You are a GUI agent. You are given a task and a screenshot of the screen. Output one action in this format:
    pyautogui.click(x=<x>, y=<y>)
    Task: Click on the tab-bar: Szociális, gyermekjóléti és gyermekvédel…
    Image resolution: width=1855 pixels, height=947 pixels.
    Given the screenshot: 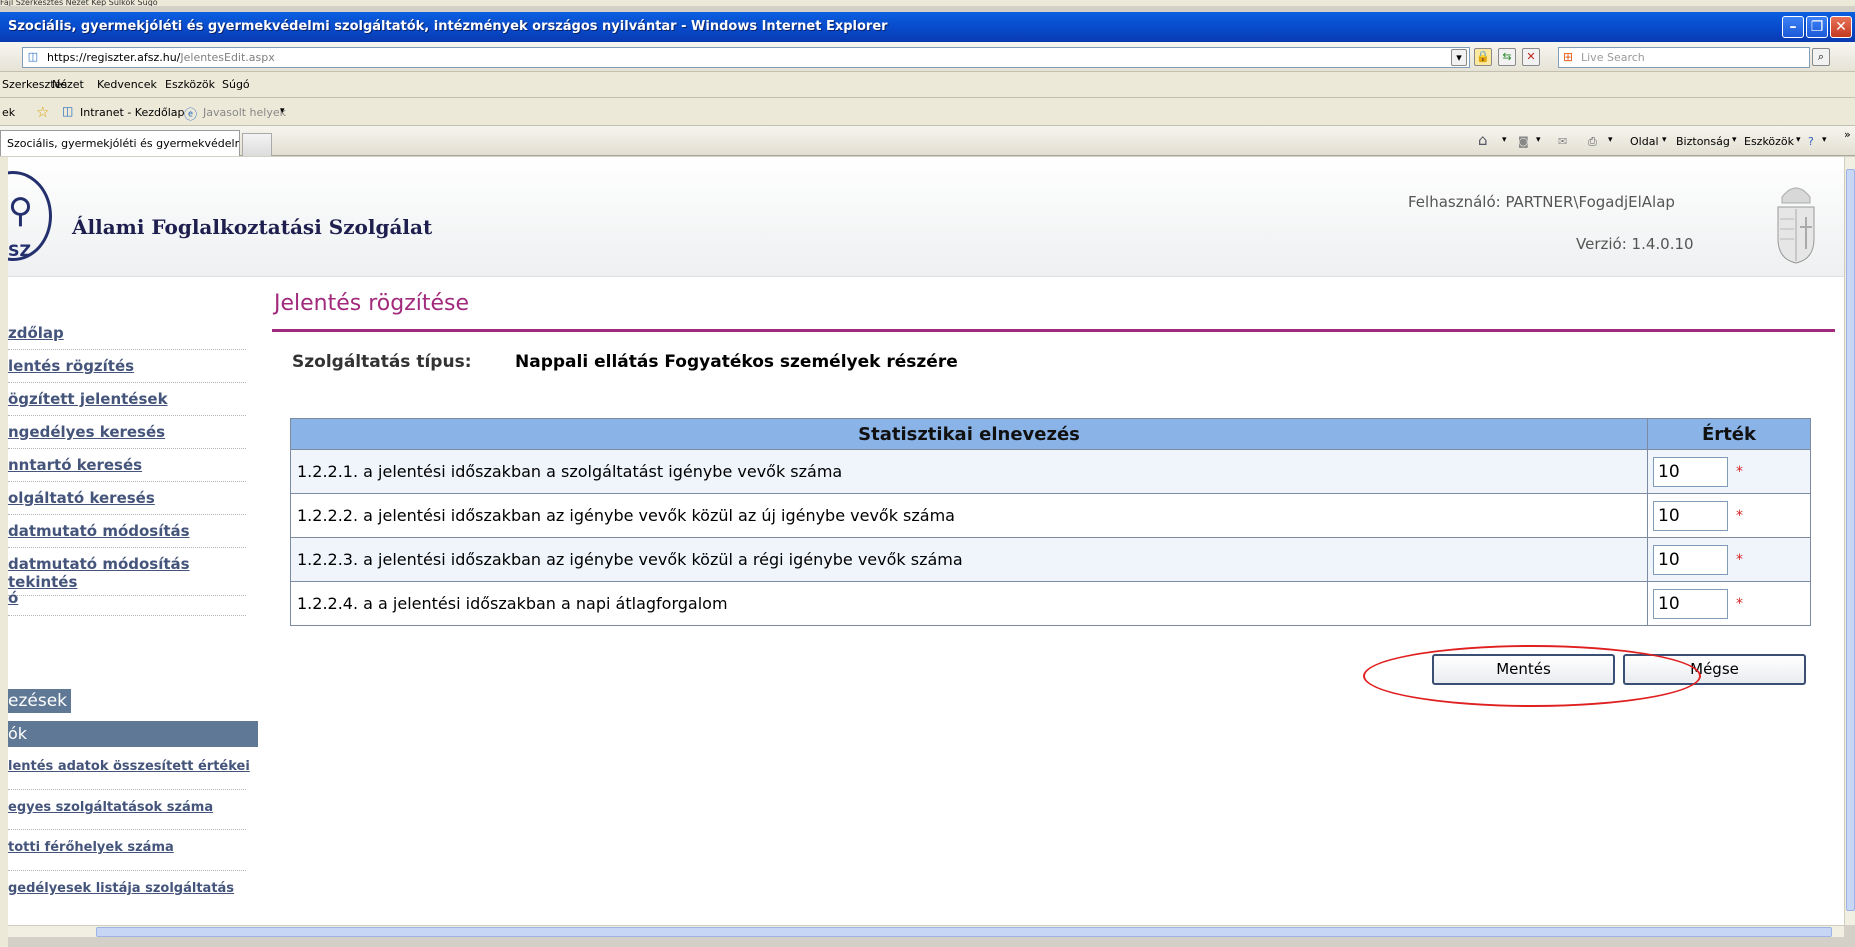 What is the action you would take?
    pyautogui.click(x=927, y=141)
    